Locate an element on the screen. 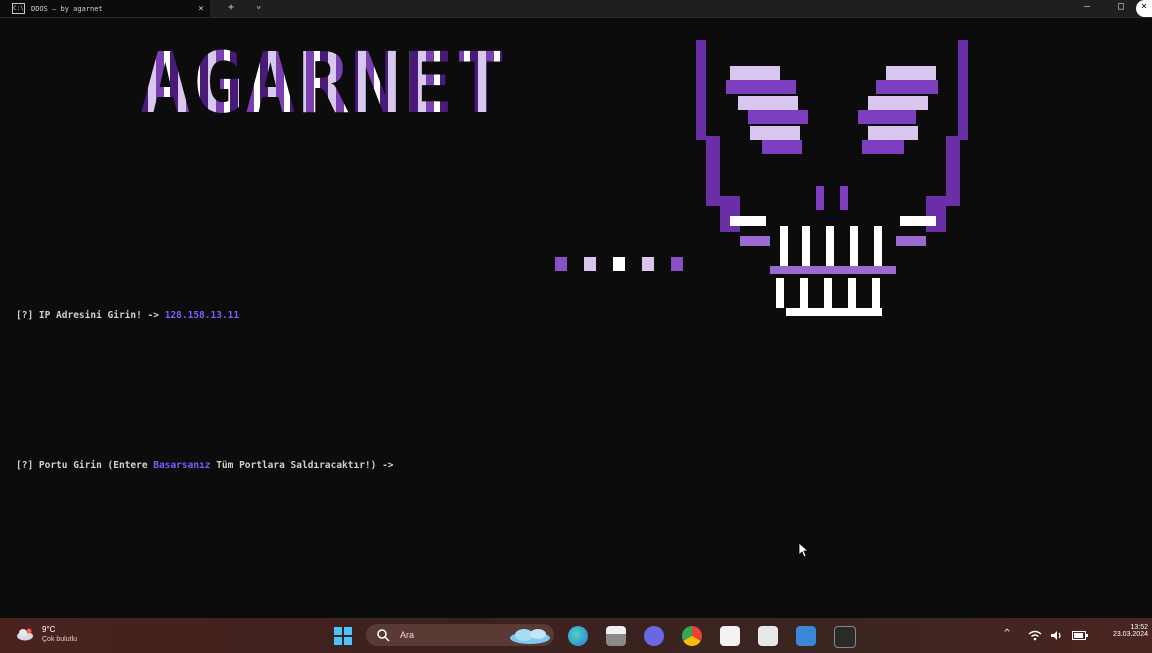 This screenshot has width=1152, height=653. widgets-icon is located at coordinates (578, 636).